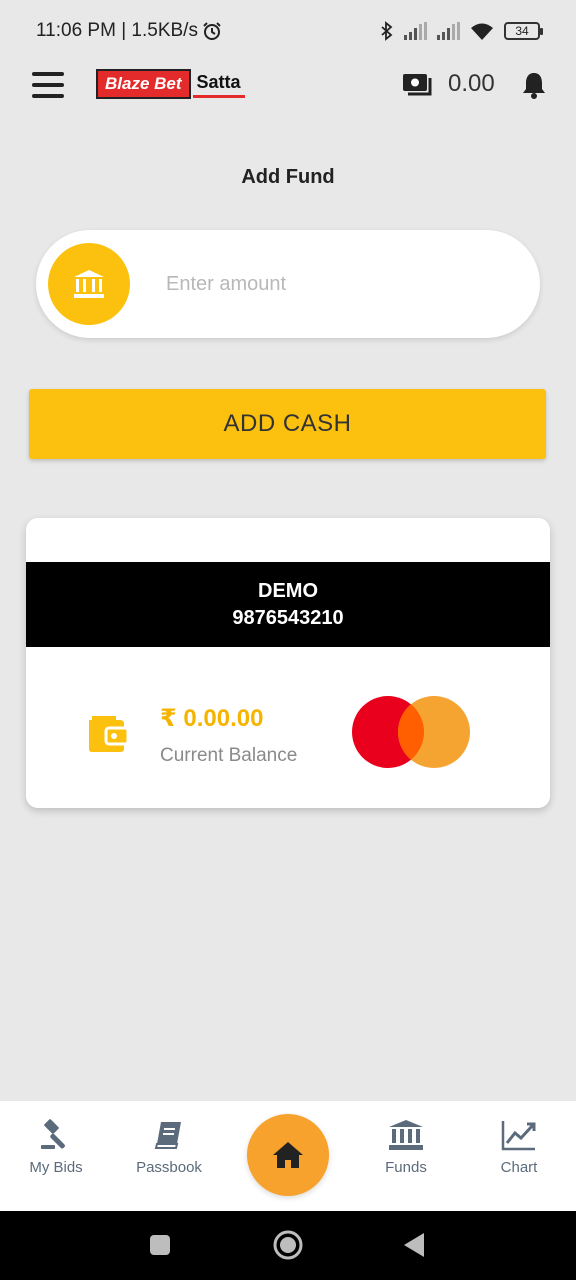 The width and height of the screenshot is (576, 1280). What do you see at coordinates (288, 177) in the screenshot?
I see `page-title: Add Fund` at bounding box center [288, 177].